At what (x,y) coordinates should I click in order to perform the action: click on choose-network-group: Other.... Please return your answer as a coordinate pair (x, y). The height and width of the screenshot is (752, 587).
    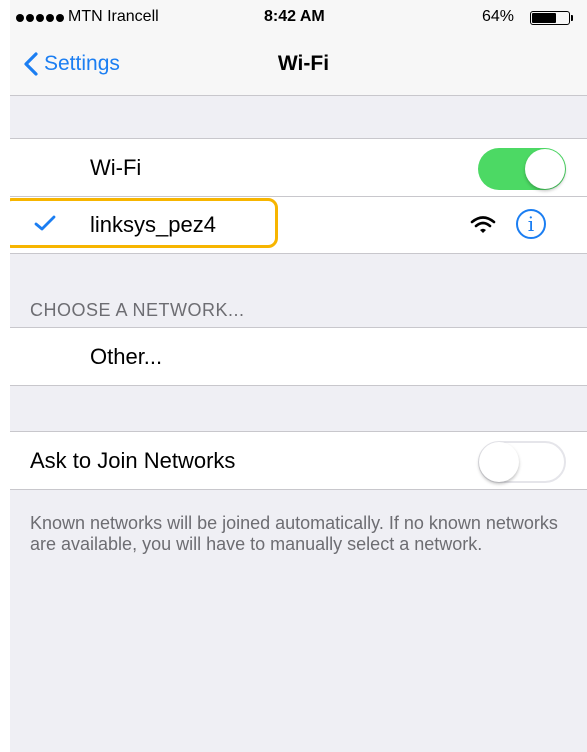
    Looking at the image, I should click on (298, 356).